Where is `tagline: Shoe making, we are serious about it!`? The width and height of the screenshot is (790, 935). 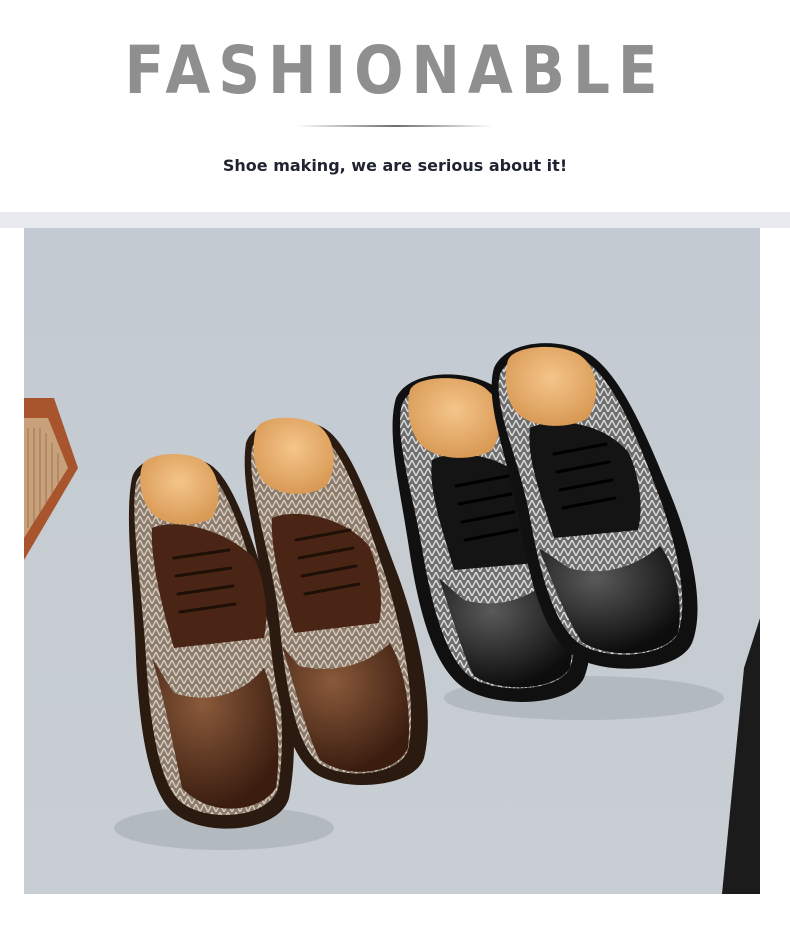
tagline: Shoe making, we are serious about it! is located at coordinates (395, 165).